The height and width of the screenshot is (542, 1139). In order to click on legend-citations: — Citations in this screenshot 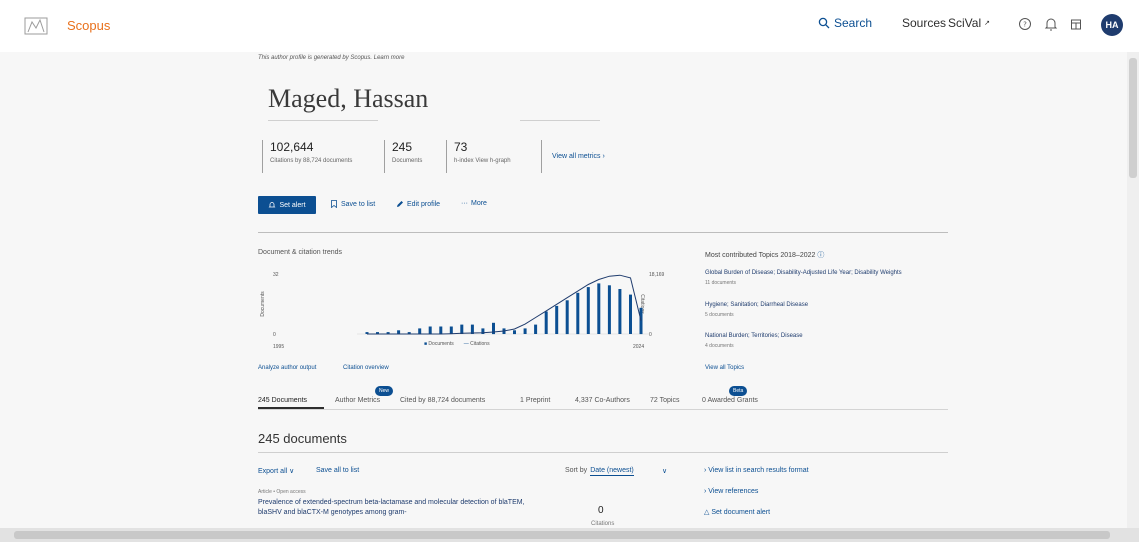, I will do `click(476, 344)`.